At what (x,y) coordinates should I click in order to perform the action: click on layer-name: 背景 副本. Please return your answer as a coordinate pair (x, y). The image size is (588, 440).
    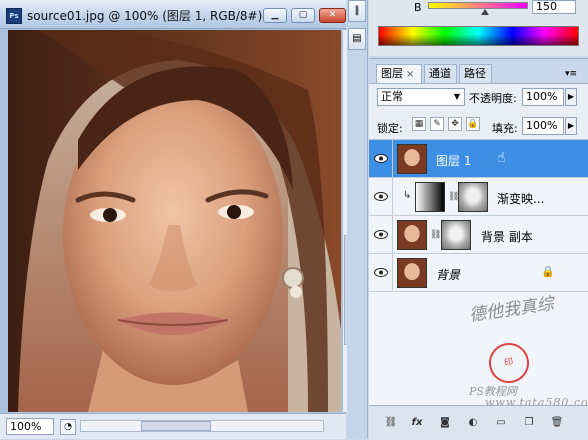
    Looking at the image, I should click on (507, 236).